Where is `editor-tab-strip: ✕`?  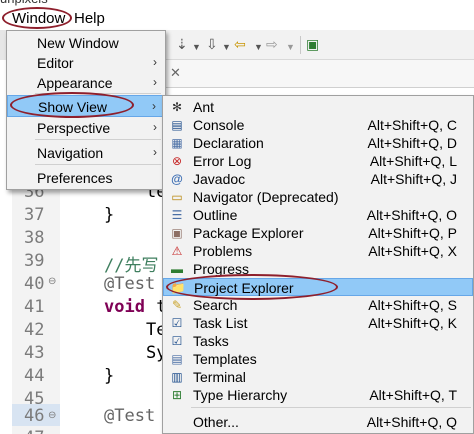 editor-tab-strip: ✕ is located at coordinates (317, 74).